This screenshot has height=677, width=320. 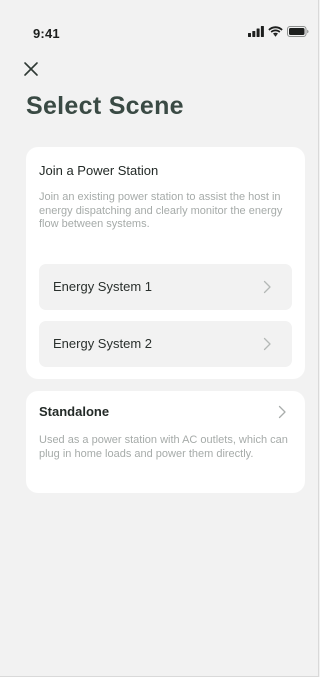 What do you see at coordinates (256, 31) in the screenshot?
I see `signal-icon` at bounding box center [256, 31].